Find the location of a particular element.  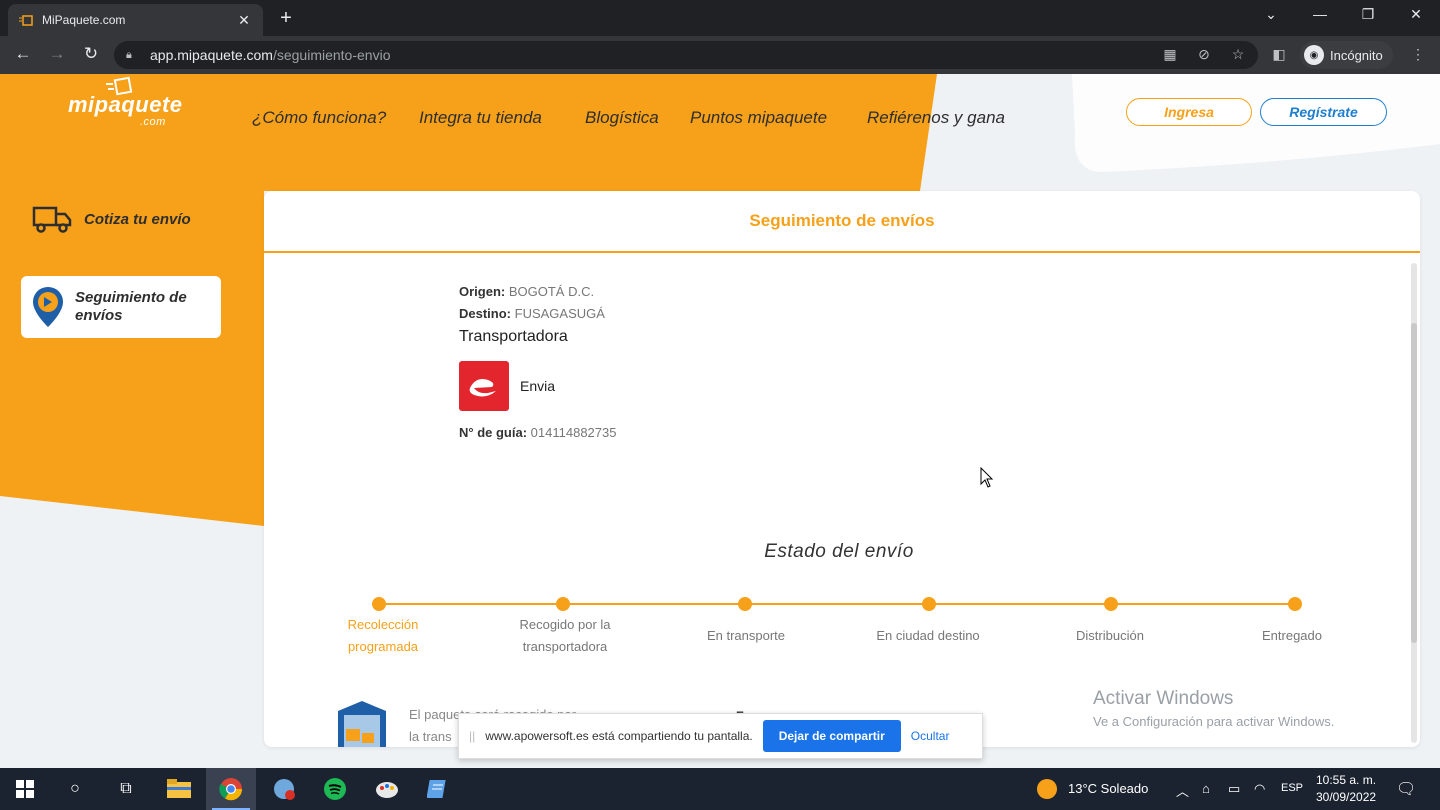

browser-tab: MiPaquete.com ✕ is located at coordinates (135, 20).